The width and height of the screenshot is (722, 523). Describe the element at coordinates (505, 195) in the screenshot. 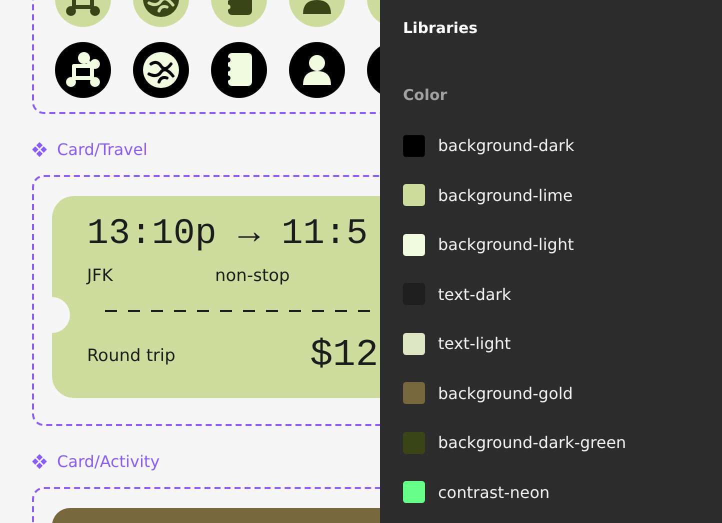

I see `color-style-name: background-lime` at that location.